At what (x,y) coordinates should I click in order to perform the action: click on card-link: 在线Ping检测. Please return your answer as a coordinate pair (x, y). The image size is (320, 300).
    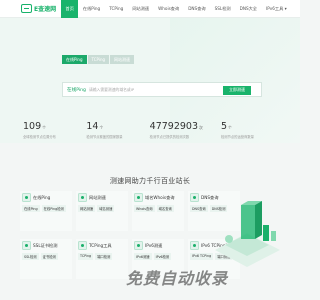
    Looking at the image, I should click on (53, 208).